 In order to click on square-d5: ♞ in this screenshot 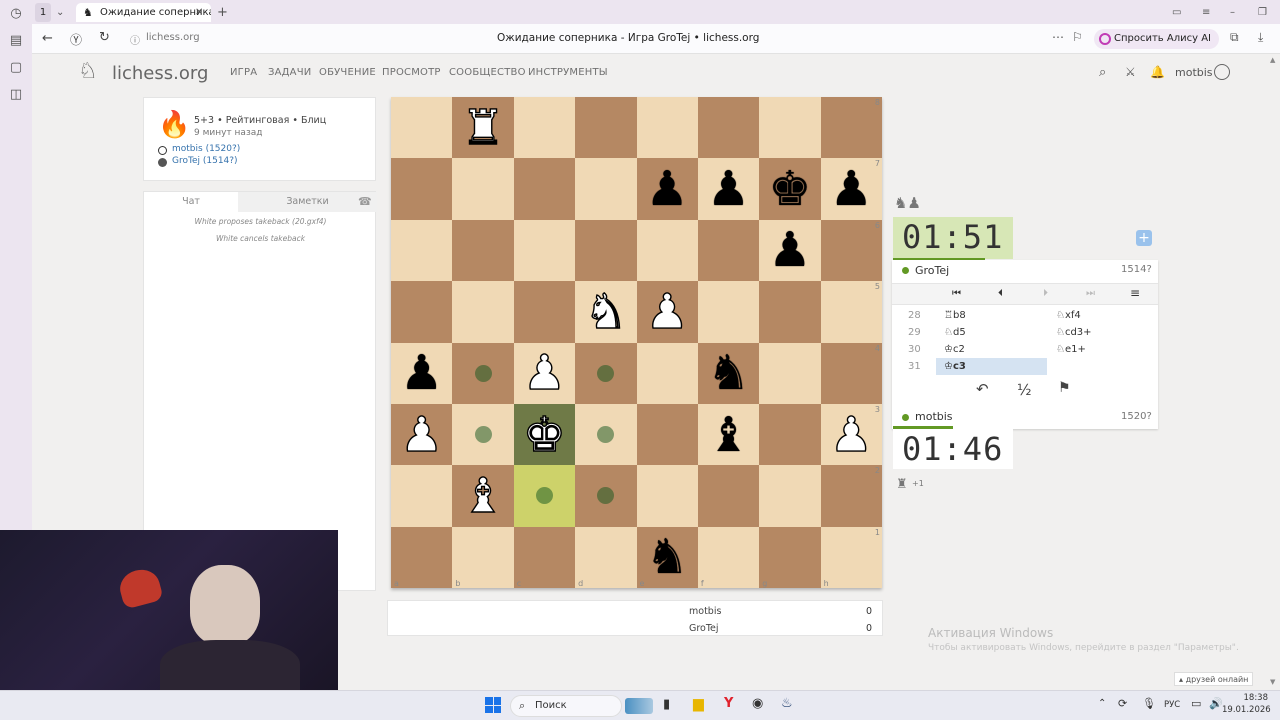, I will do `click(606, 312)`.